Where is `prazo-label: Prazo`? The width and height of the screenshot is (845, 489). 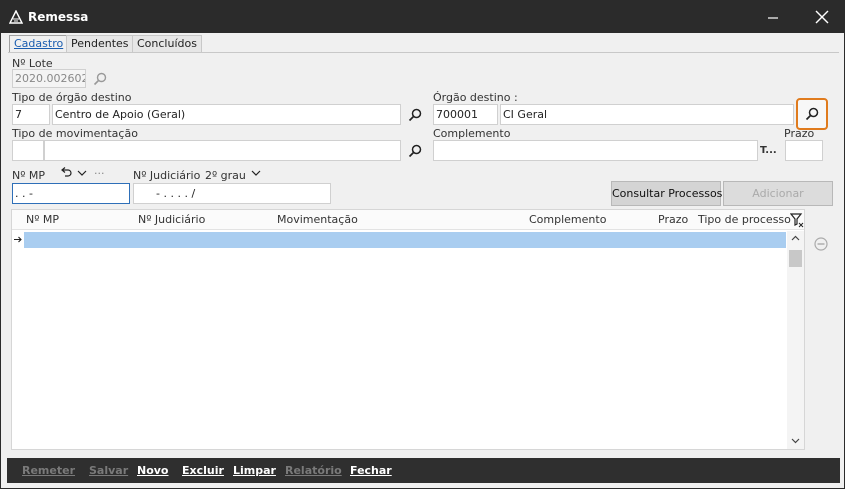 prazo-label: Prazo is located at coordinates (799, 133).